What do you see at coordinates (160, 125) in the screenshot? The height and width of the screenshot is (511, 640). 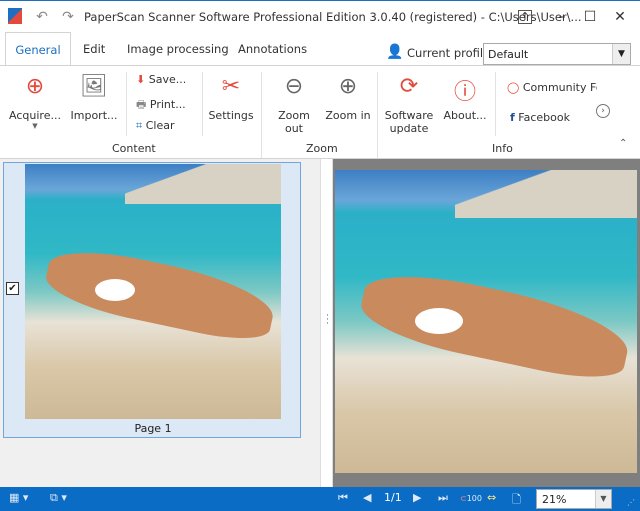 I see `clear-label: Clear` at bounding box center [160, 125].